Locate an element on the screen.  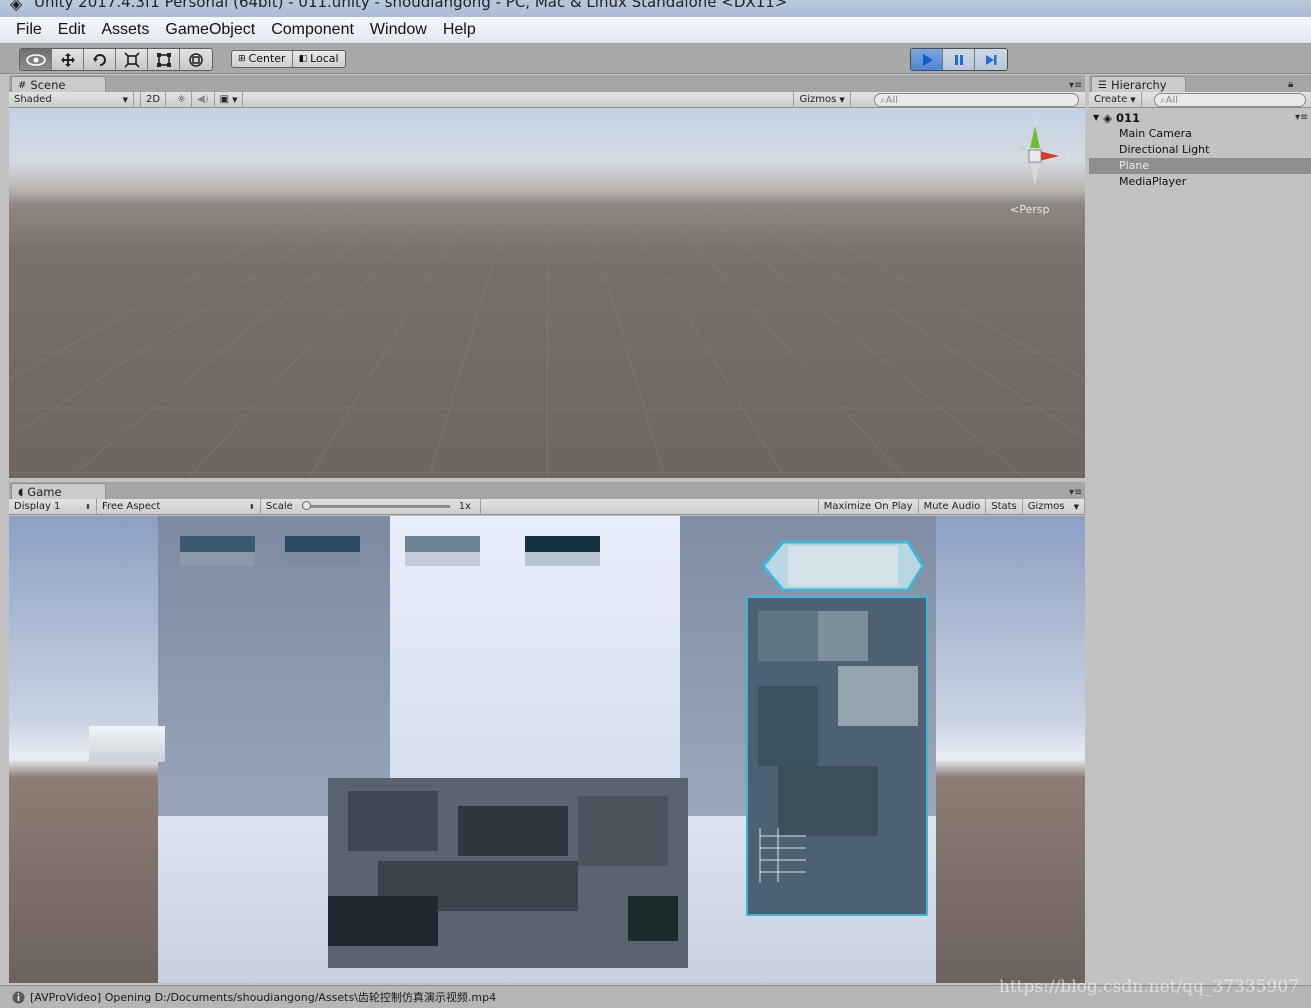
hierarchy-search-input: ⌕ All is located at coordinates (1230, 100).